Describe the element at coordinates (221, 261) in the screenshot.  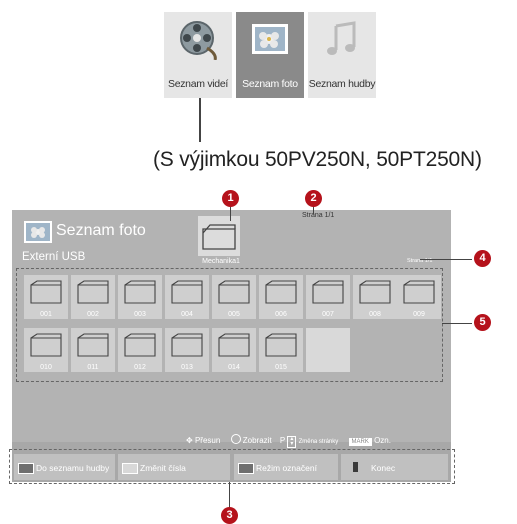
I see `drive-label: Mechanika1` at that location.